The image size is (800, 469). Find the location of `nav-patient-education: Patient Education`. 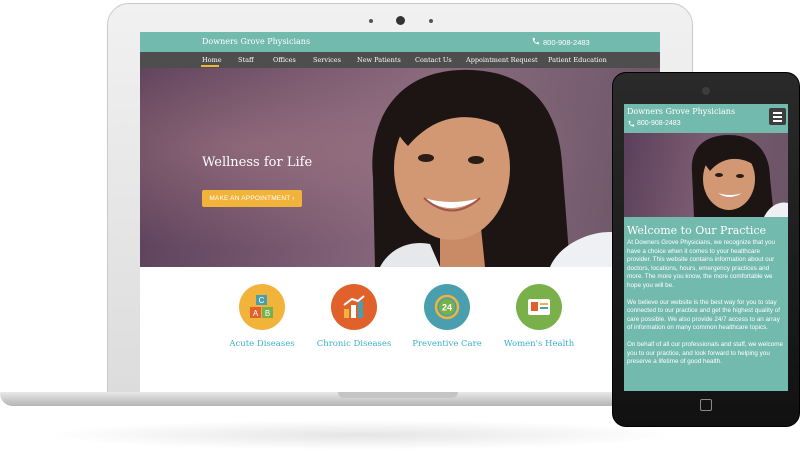

nav-patient-education: Patient Education is located at coordinates (577, 60).